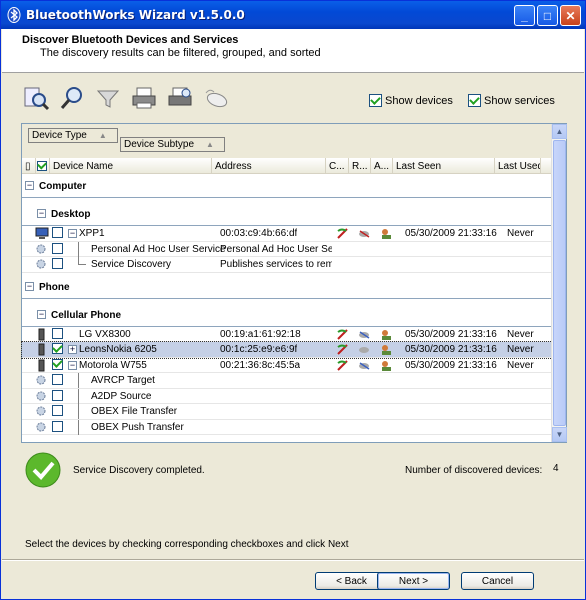 The width and height of the screenshot is (586, 600). Describe the element at coordinates (451, 349) in the screenshot. I see `last-seen: 05/30/2009 21:33:16` at that location.